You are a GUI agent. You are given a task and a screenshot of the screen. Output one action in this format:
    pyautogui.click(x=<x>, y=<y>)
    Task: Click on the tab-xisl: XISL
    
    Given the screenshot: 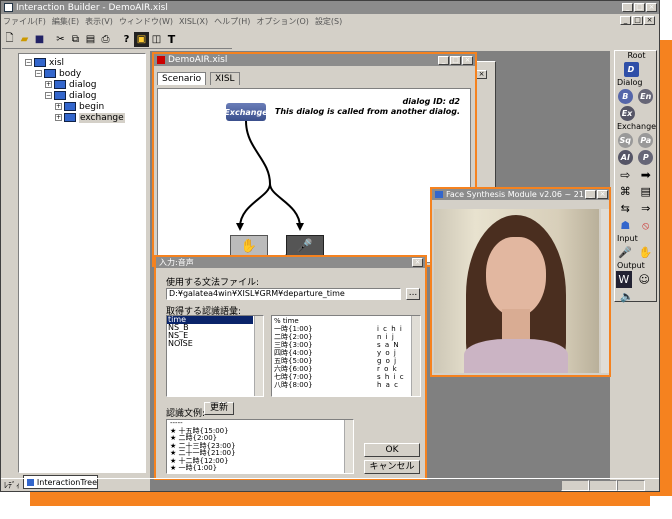 What is the action you would take?
    pyautogui.click(x=225, y=78)
    